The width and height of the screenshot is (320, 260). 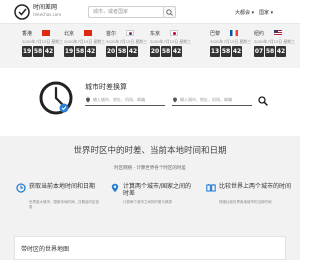 I want to click on city-clock: 北京 2020年7月15日 星期三 19 58 42, so click(x=84, y=47).